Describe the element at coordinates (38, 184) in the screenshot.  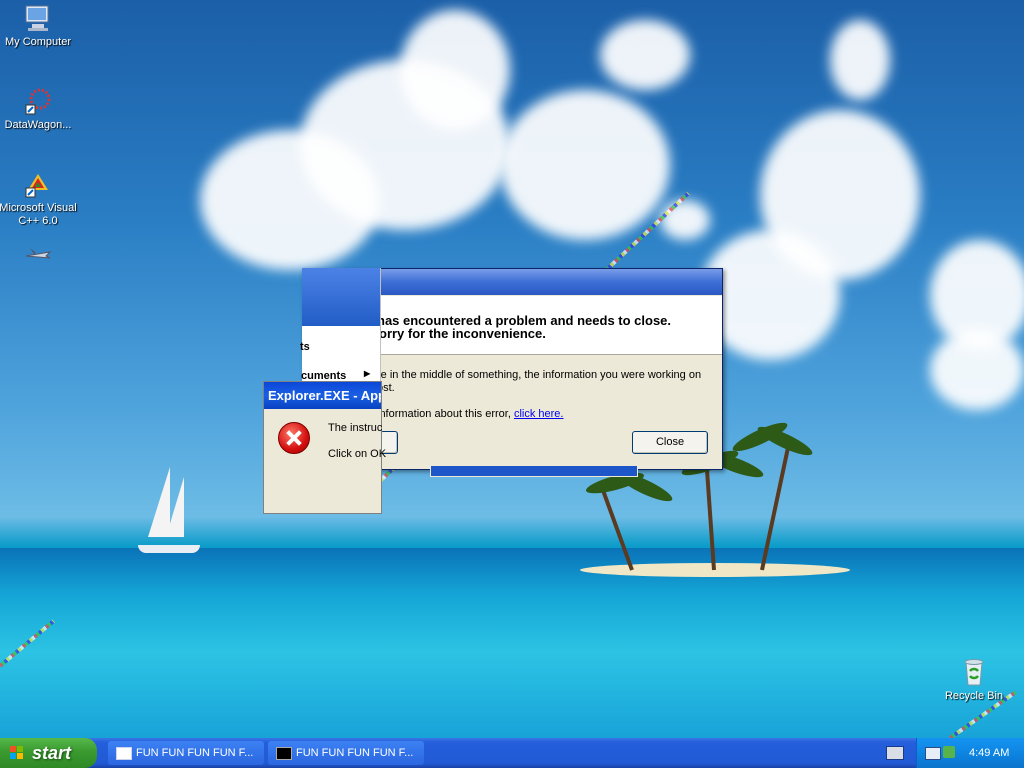
I see `visual-cpp-icon` at that location.